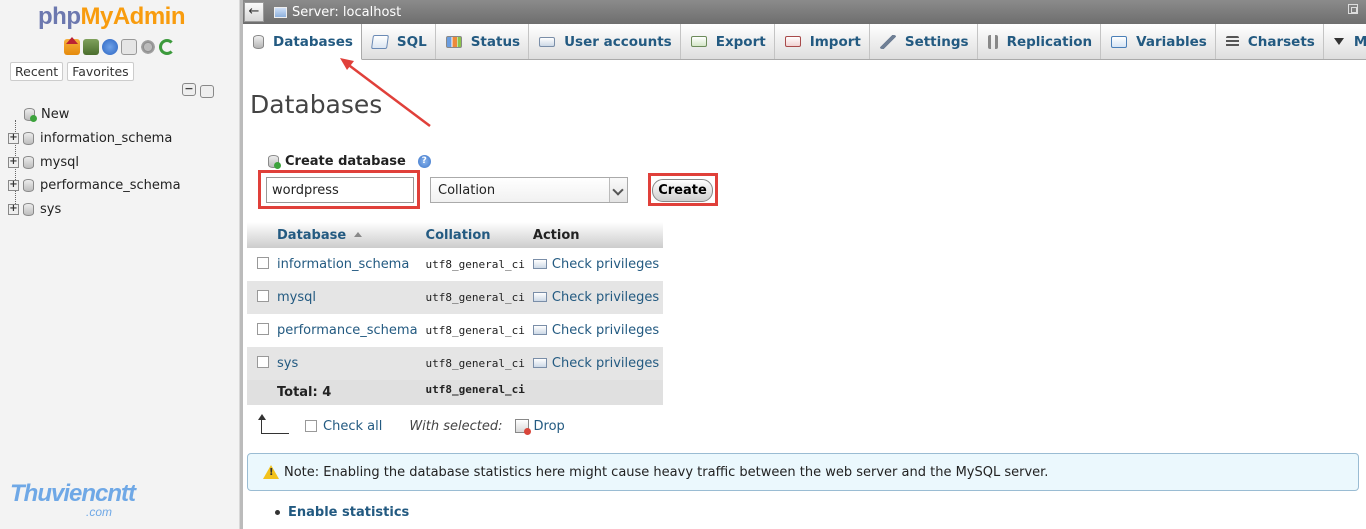  I want to click on drop-button: Drop, so click(549, 426).